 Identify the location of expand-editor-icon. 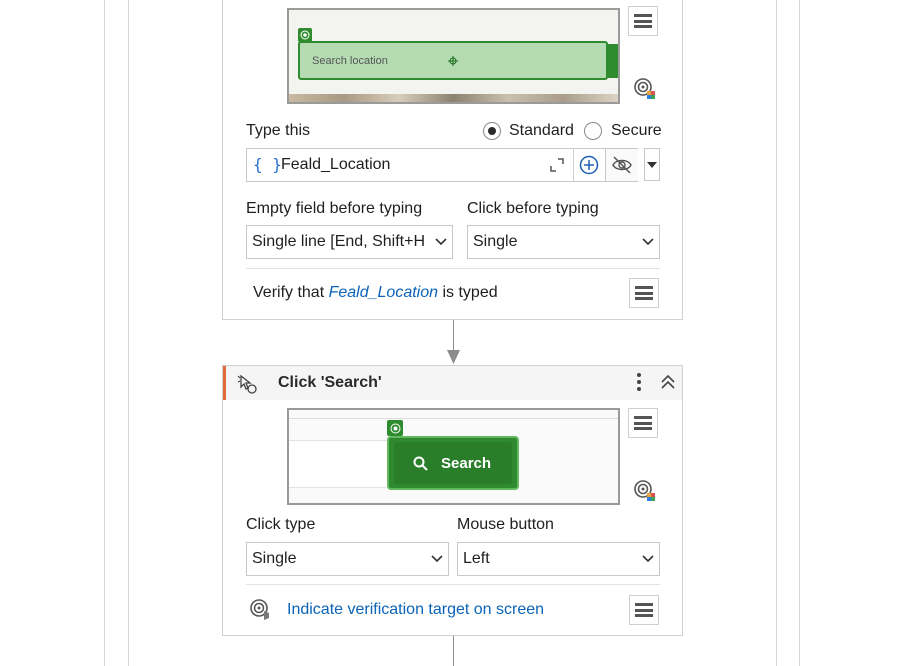
(557, 165).